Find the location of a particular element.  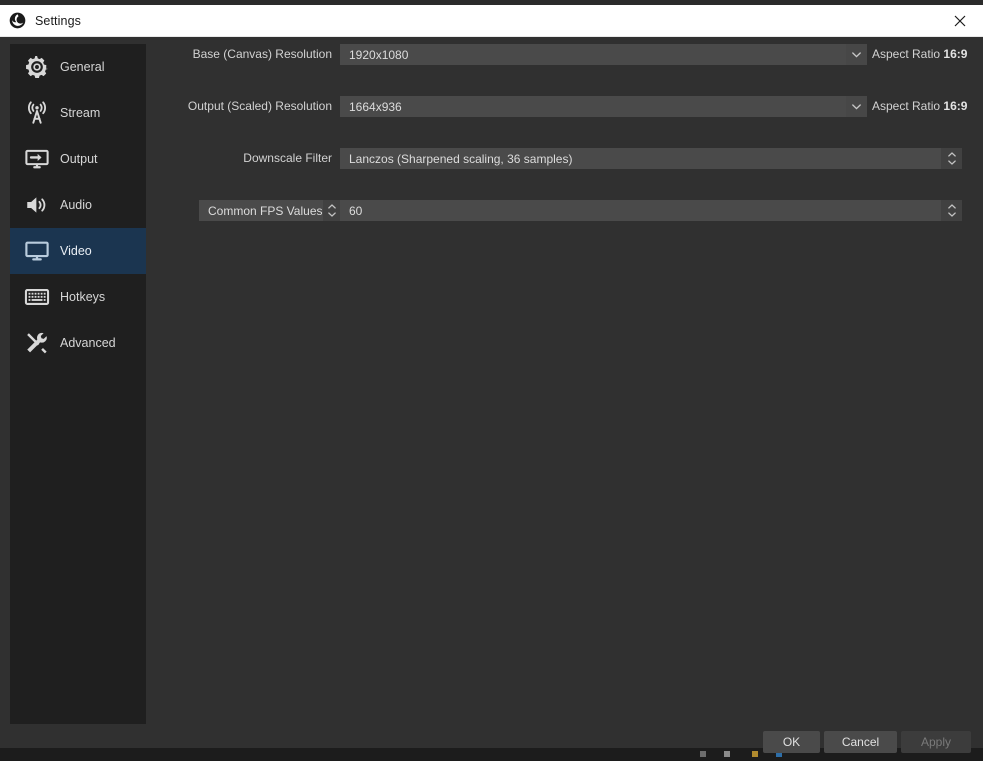

window-title: Settings is located at coordinates (58, 20).